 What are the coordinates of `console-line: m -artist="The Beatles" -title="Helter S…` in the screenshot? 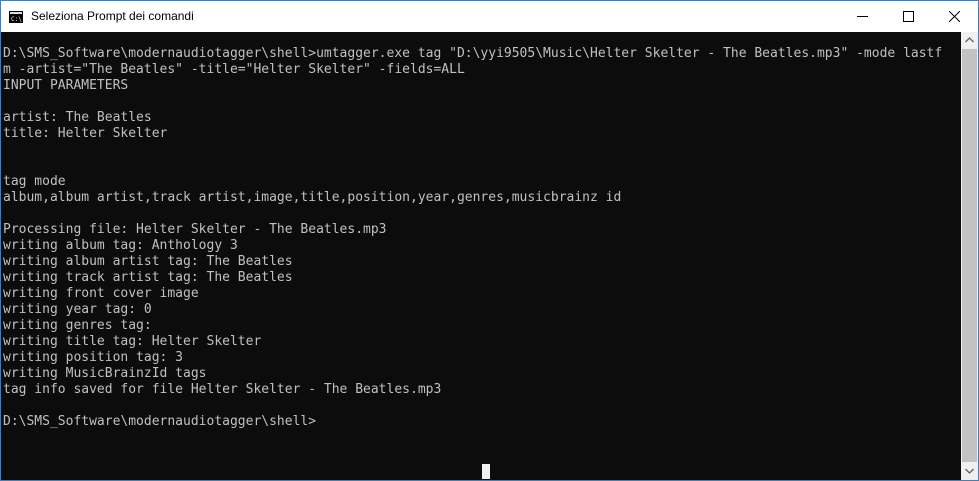 It's located at (234, 69).